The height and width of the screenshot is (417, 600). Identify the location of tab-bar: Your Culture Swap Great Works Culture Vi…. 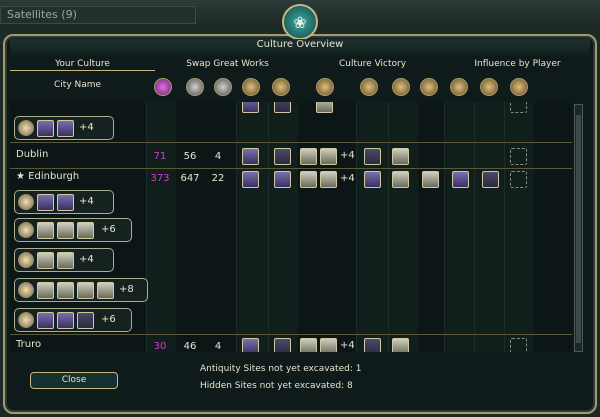
(300, 64).